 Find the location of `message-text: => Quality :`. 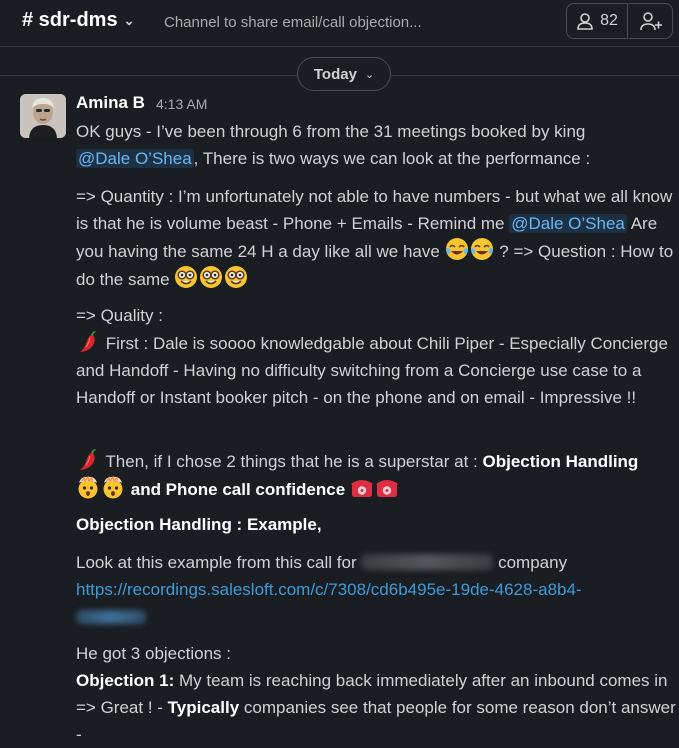

message-text: => Quality : is located at coordinates (119, 315).